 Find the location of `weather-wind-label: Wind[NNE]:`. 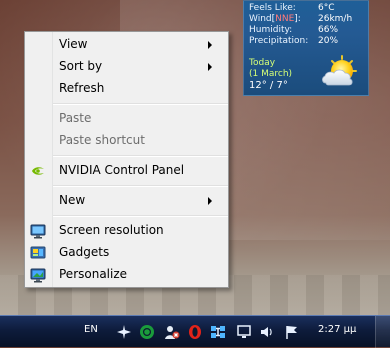

weather-wind-label: Wind[NNE]: is located at coordinates (275, 19).